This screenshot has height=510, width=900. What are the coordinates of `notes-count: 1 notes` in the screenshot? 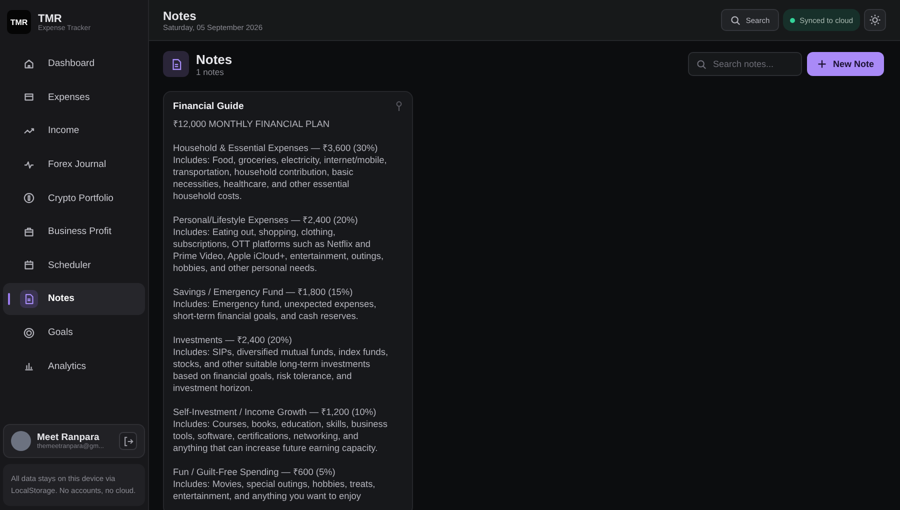 It's located at (210, 71).